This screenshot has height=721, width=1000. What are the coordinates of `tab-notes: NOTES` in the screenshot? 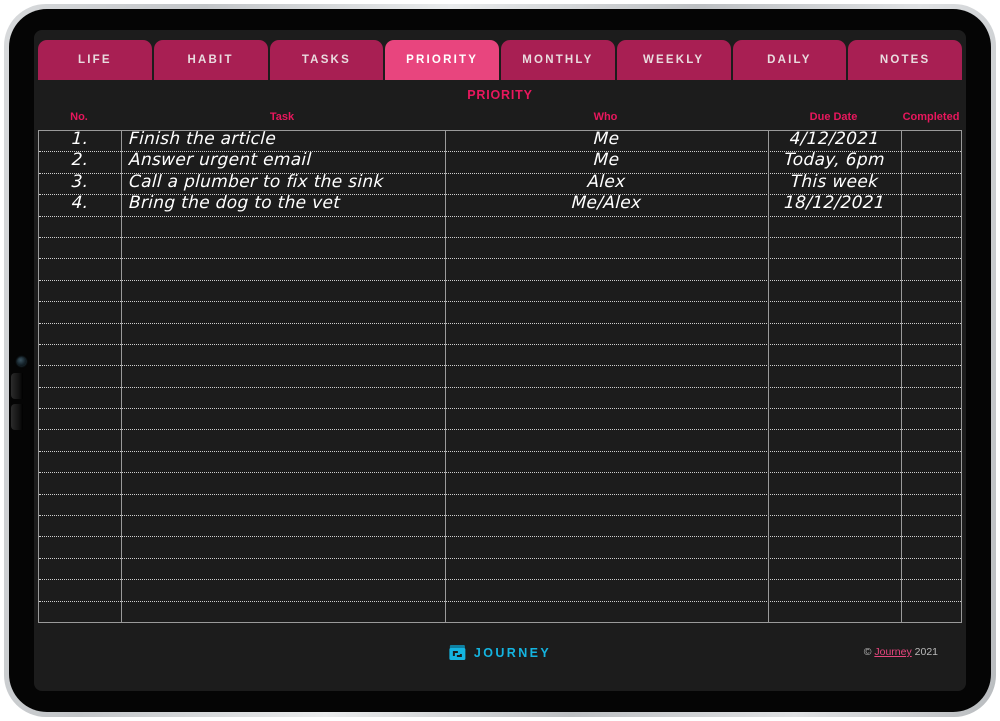 It's located at (905, 60).